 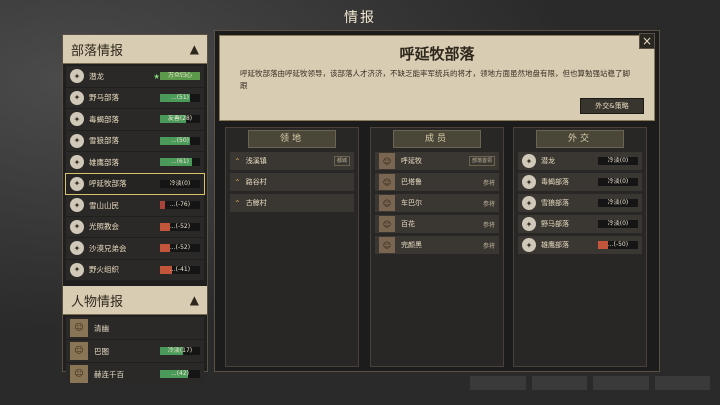 I want to click on person-row: ☺ 巴图 冷淡(17), so click(x=135, y=351).